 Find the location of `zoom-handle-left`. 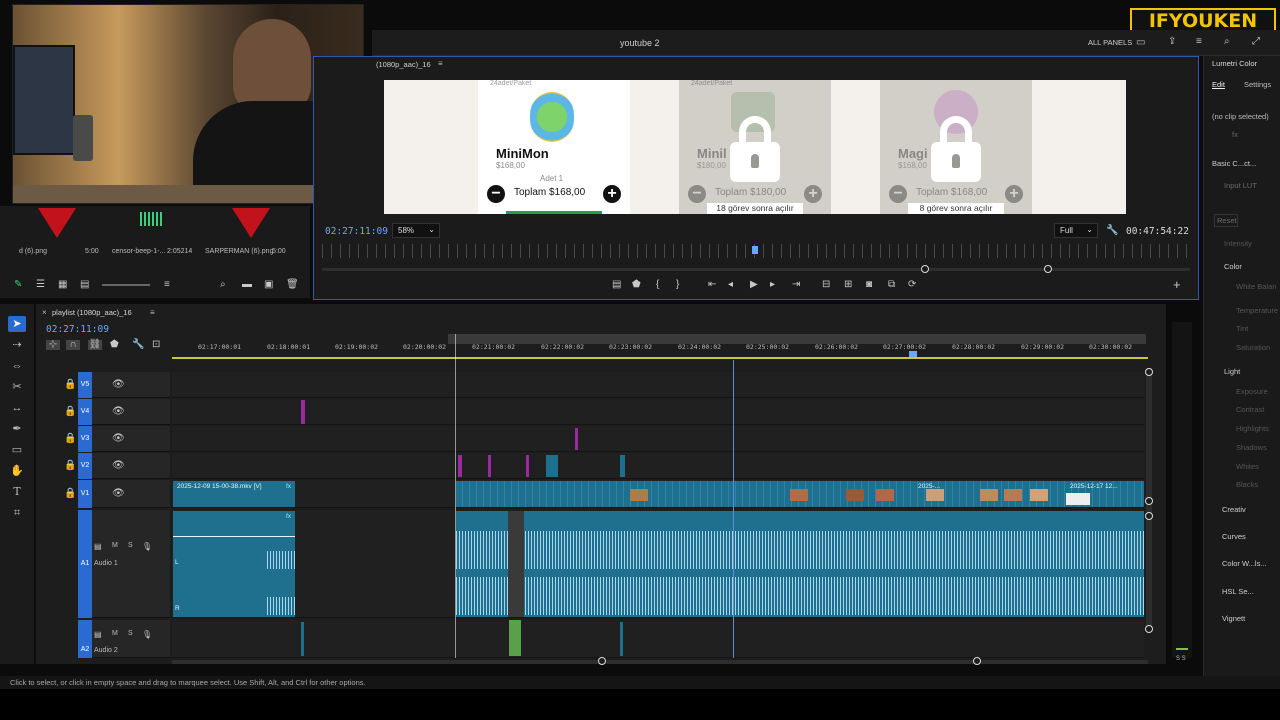

zoom-handle-left is located at coordinates (925, 269).